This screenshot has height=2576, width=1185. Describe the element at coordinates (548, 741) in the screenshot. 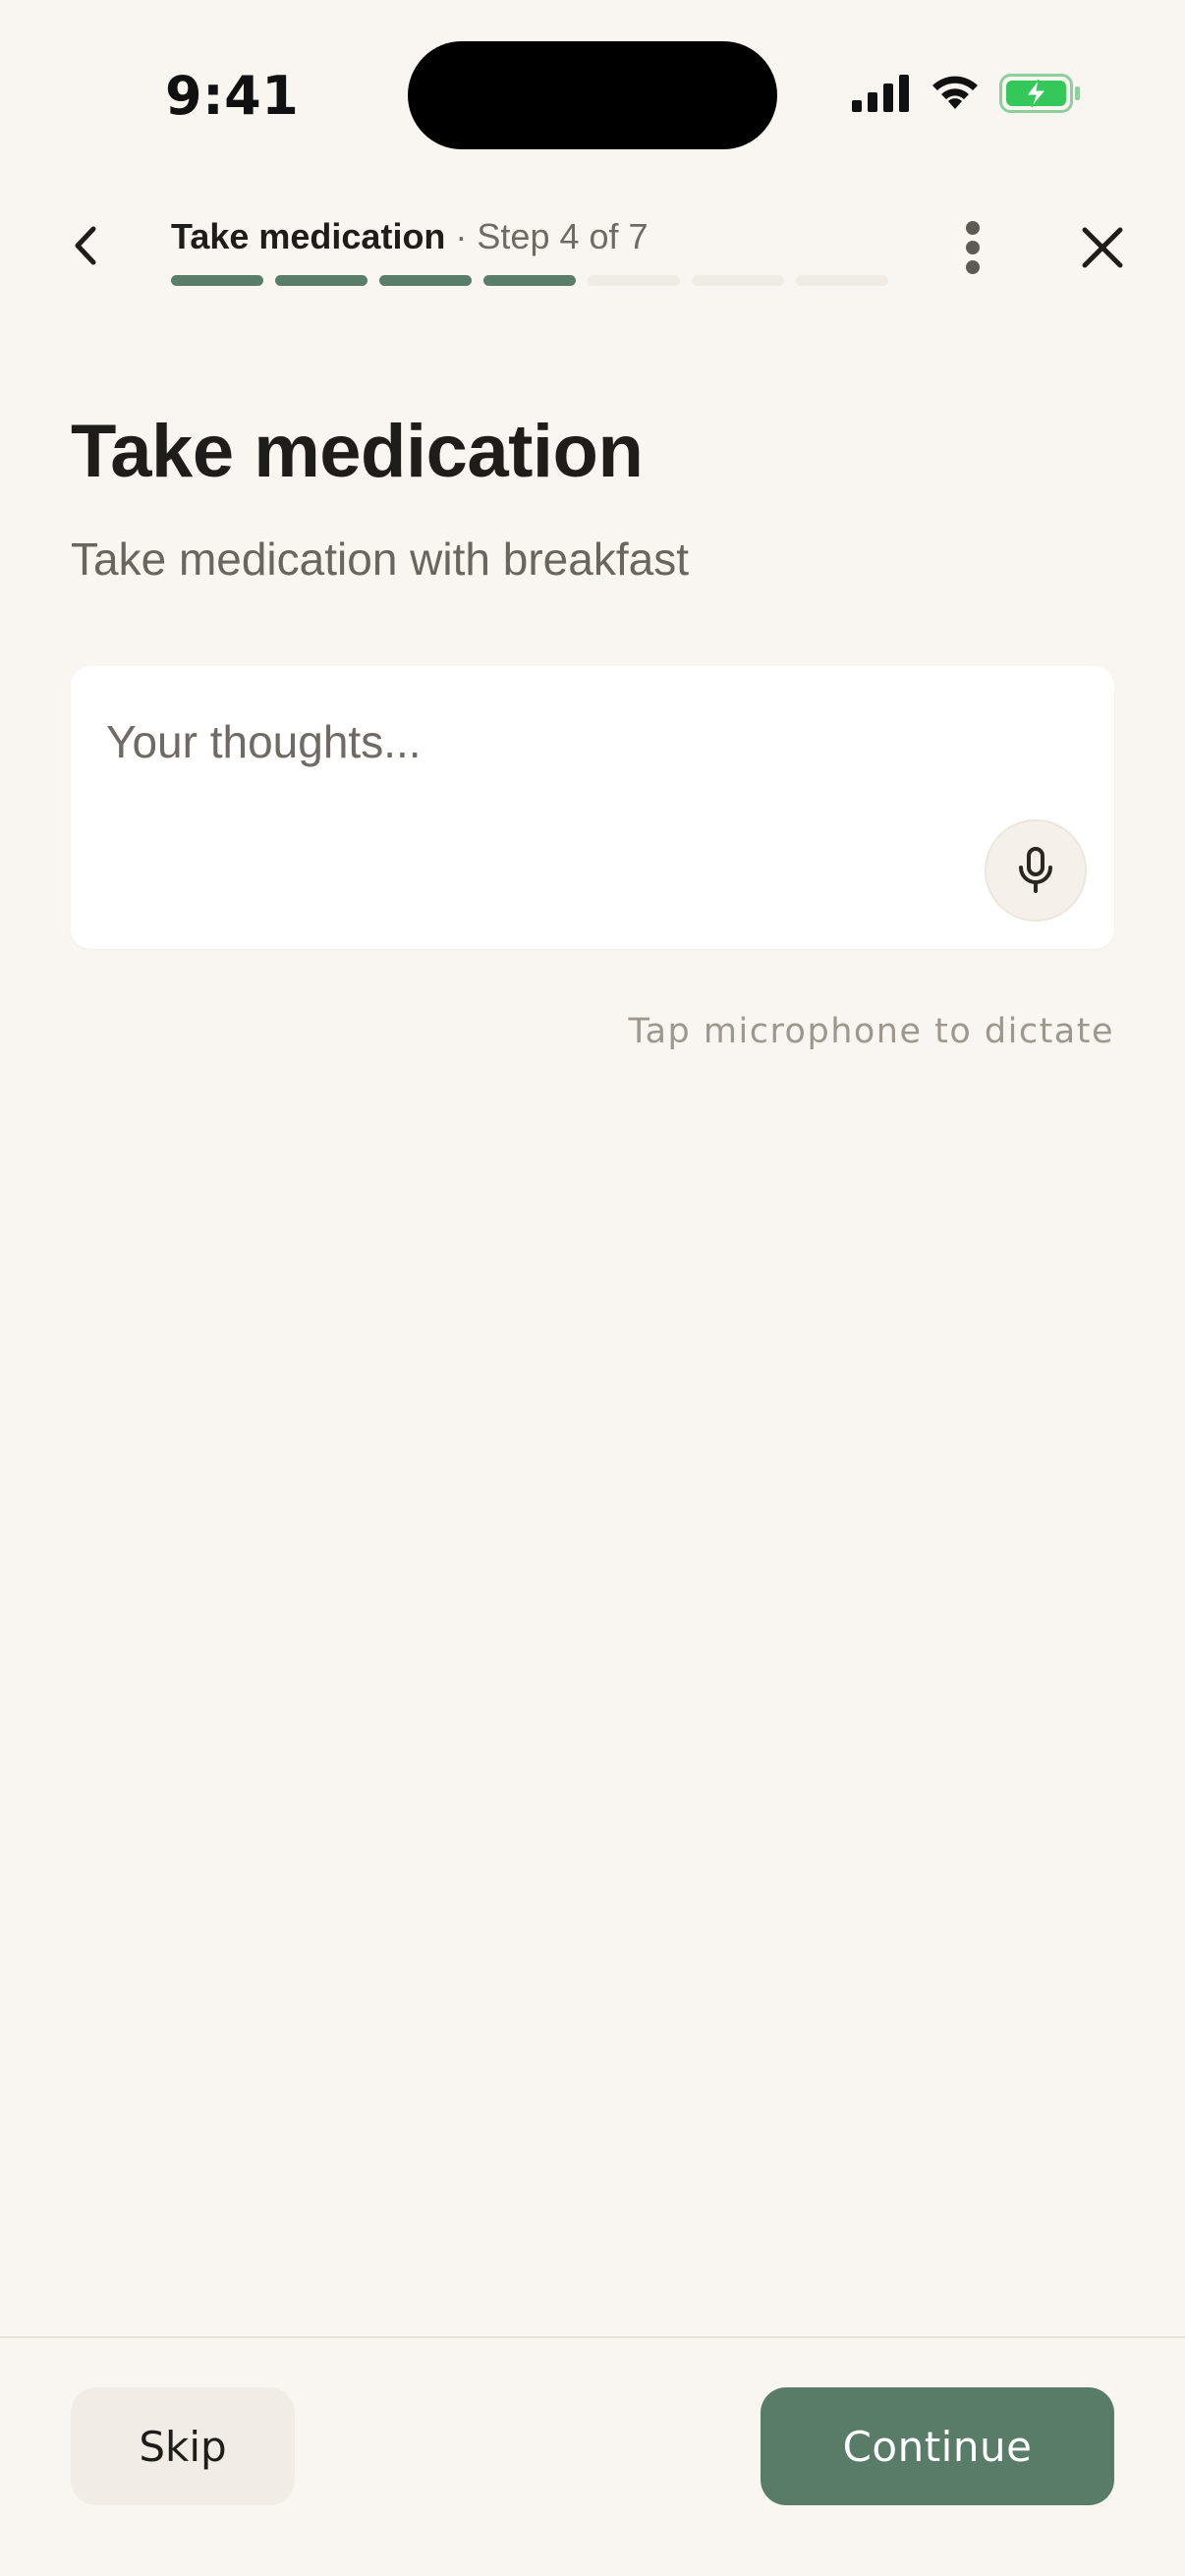

I see `thoughts-input` at that location.